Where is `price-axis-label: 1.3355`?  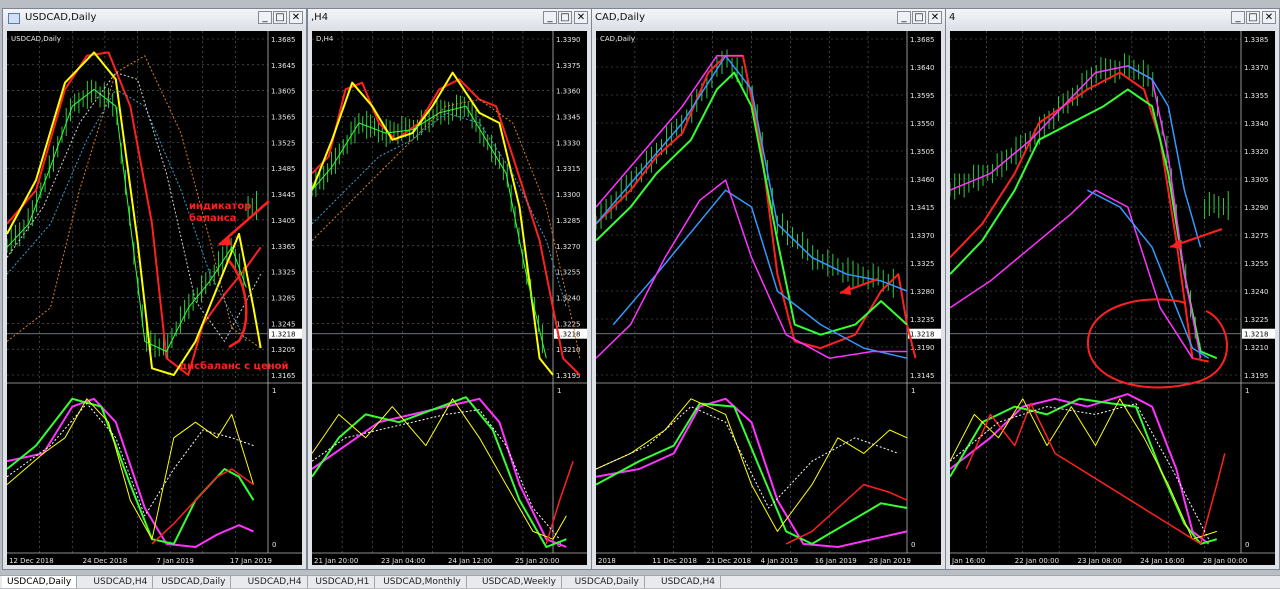
price-axis-label: 1.3355 is located at coordinates (1256, 96).